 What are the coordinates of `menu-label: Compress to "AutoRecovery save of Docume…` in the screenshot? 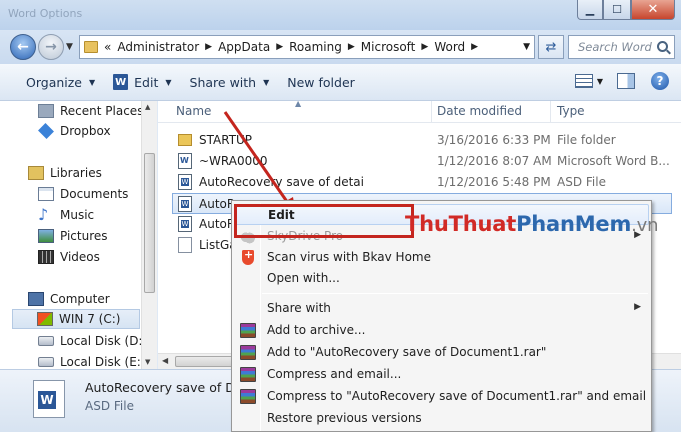 It's located at (457, 396).